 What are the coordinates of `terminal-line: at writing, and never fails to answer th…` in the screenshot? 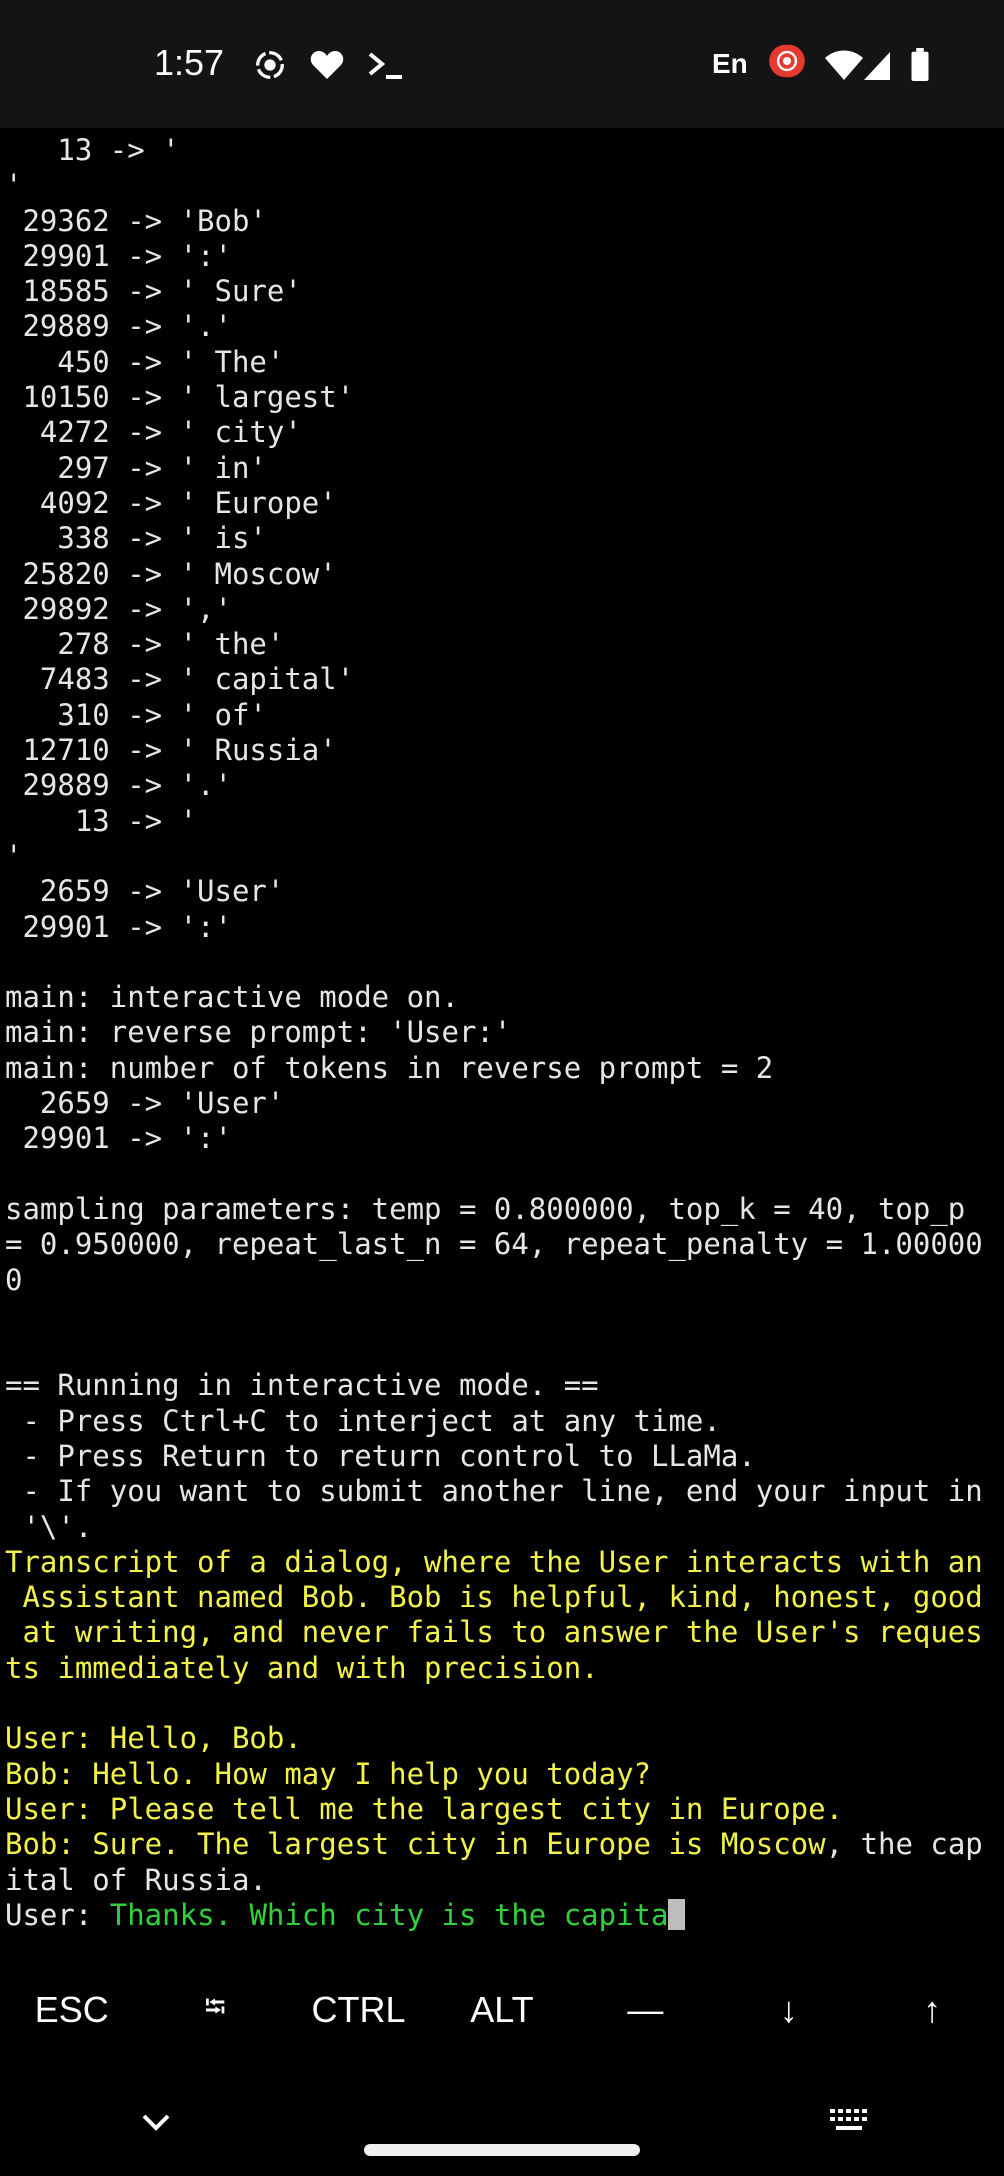 It's located at (503, 1632).